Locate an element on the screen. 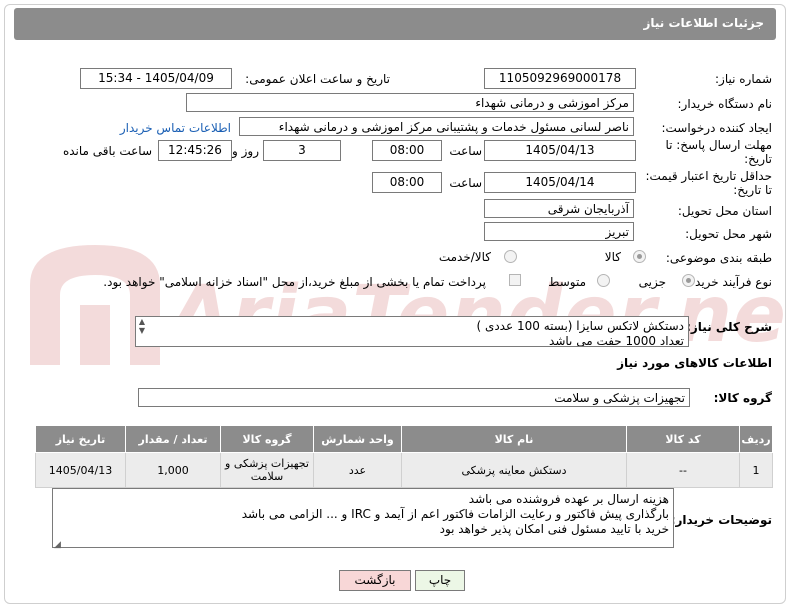 The width and height of the screenshot is (788, 606). reply-deadline-date-field: 1405/04/13 is located at coordinates (560, 150).